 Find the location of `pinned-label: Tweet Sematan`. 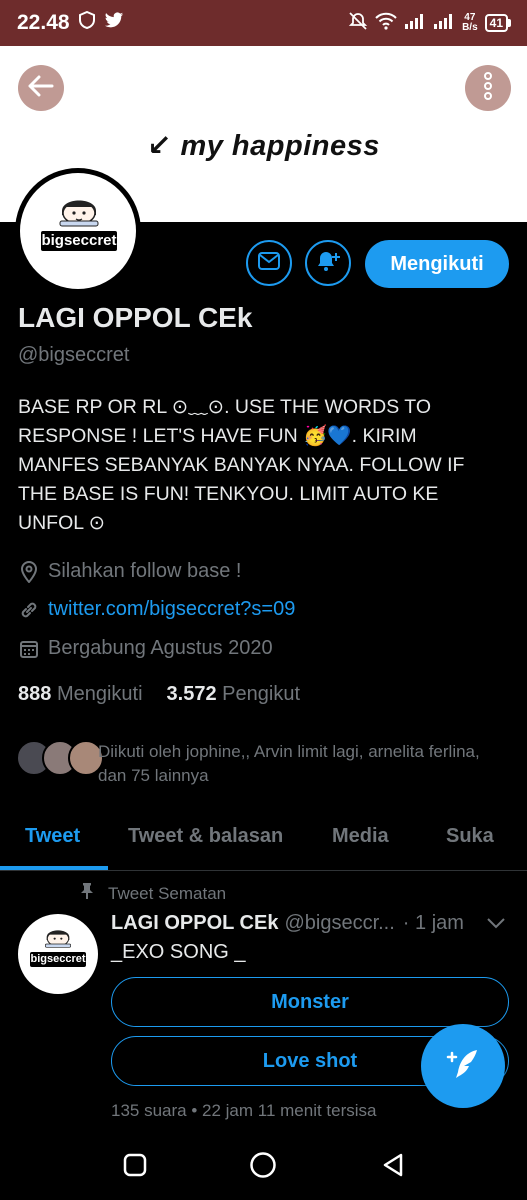

pinned-label: Tweet Sematan is located at coordinates (153, 893).